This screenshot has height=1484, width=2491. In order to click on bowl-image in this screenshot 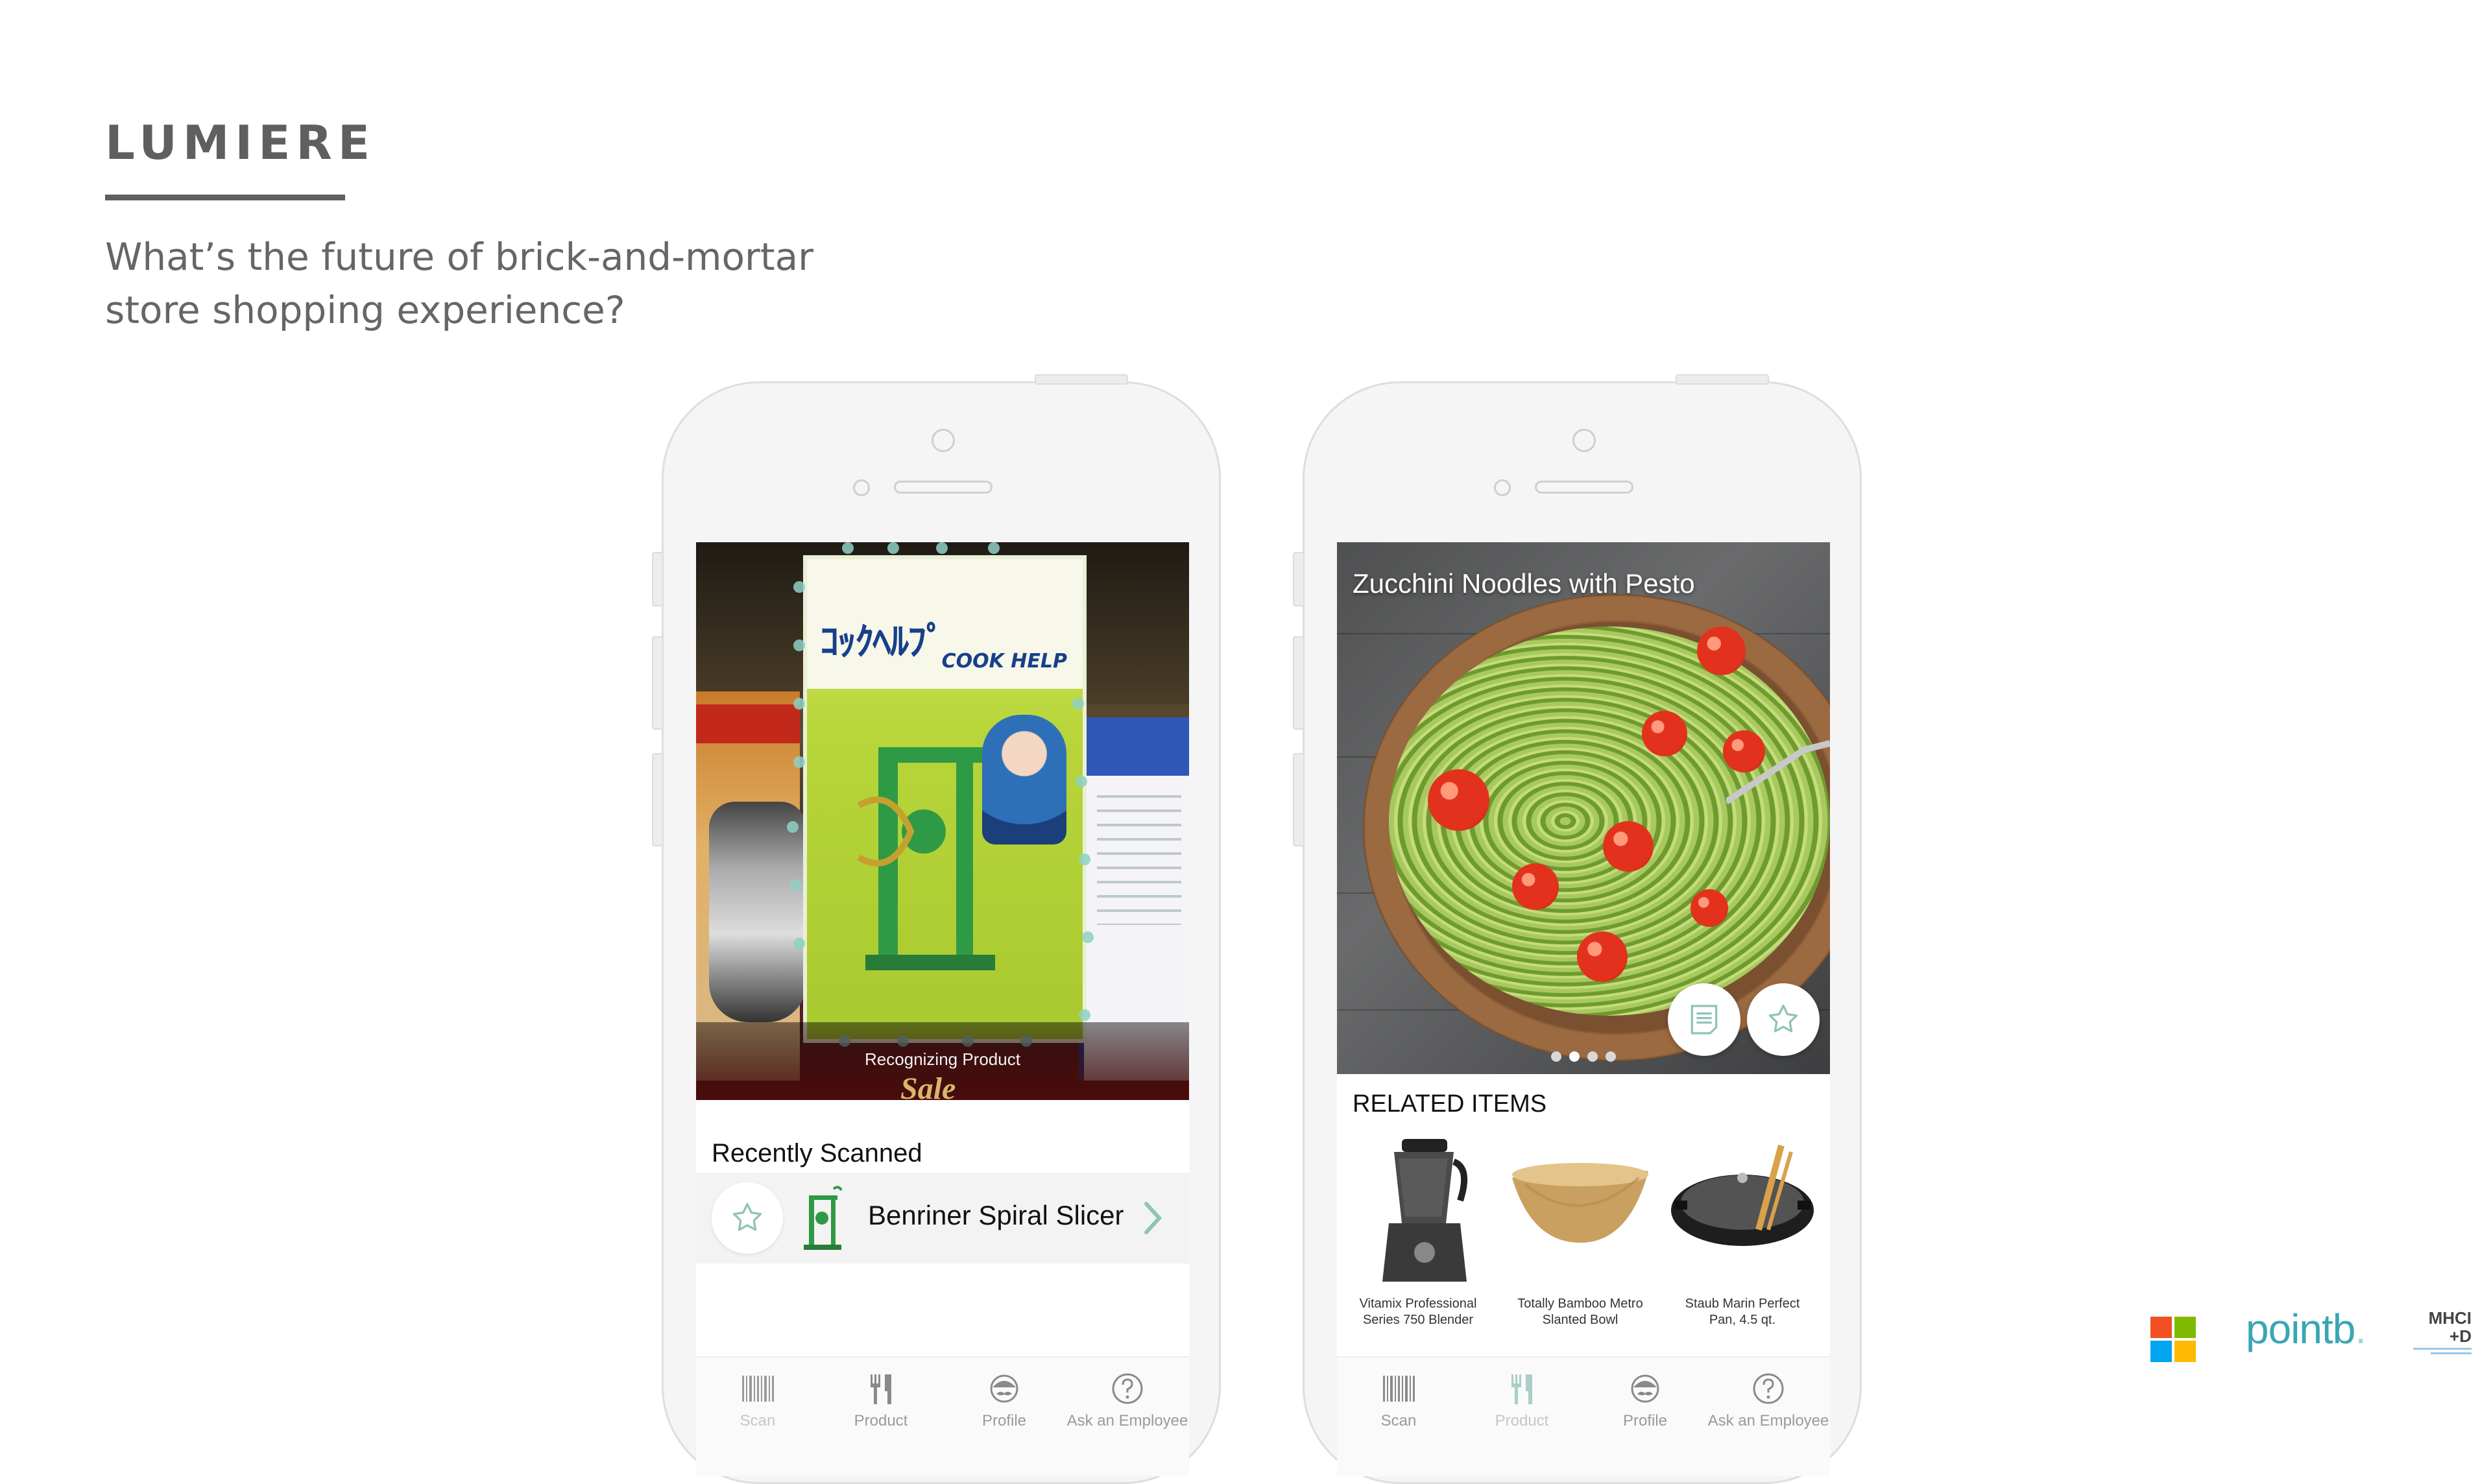, I will do `click(1580, 1203)`.